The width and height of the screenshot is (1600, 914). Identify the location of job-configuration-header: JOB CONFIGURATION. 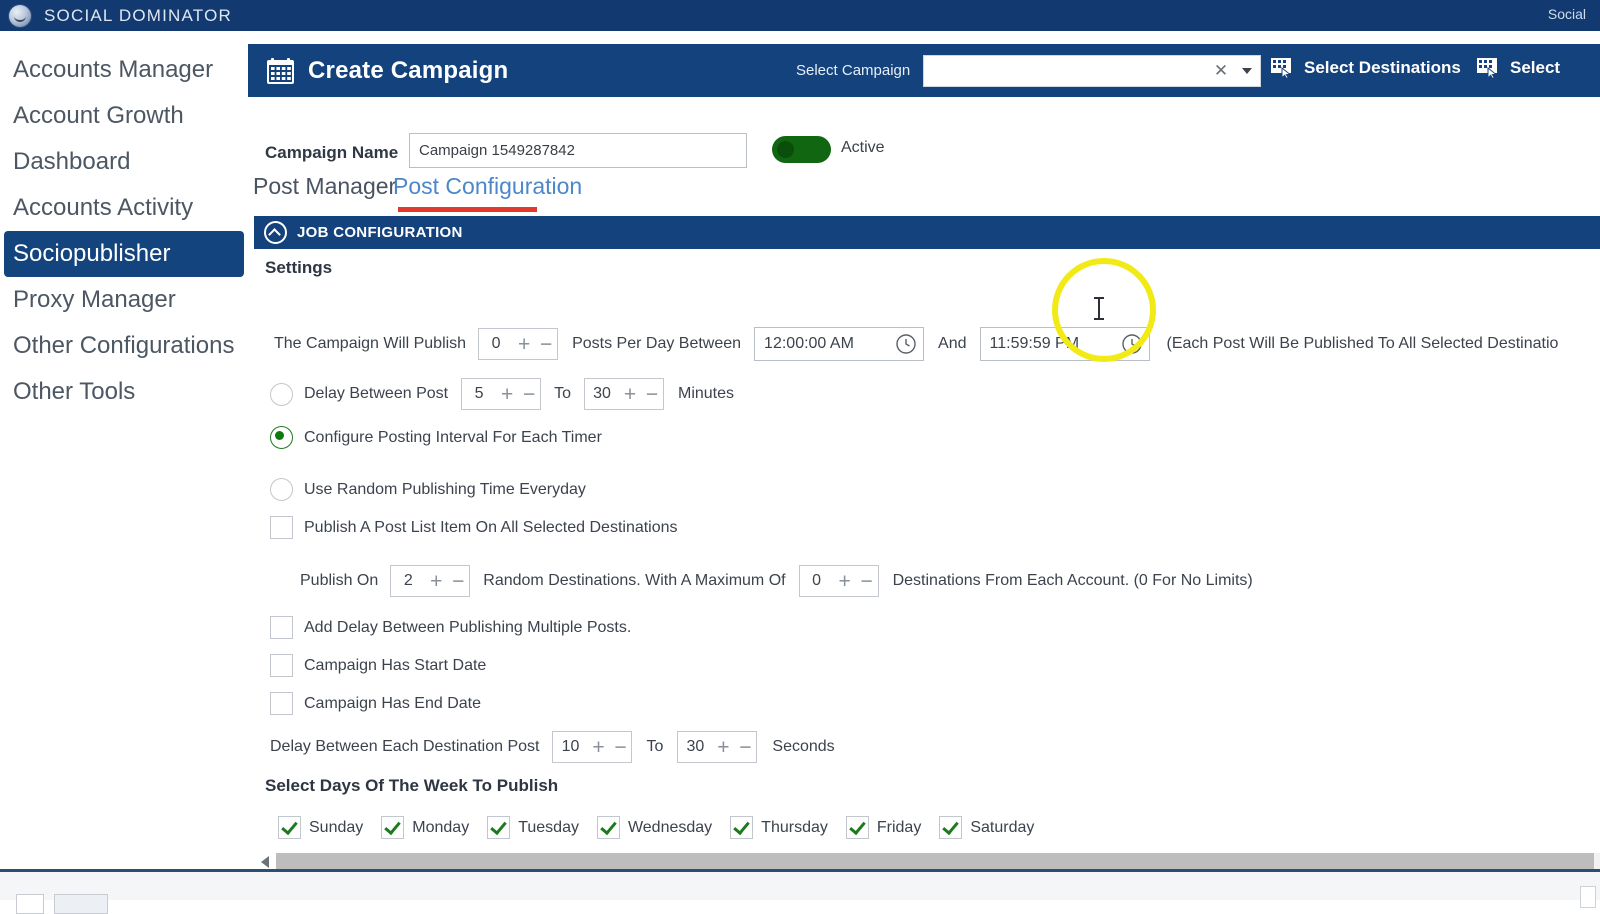
(927, 232).